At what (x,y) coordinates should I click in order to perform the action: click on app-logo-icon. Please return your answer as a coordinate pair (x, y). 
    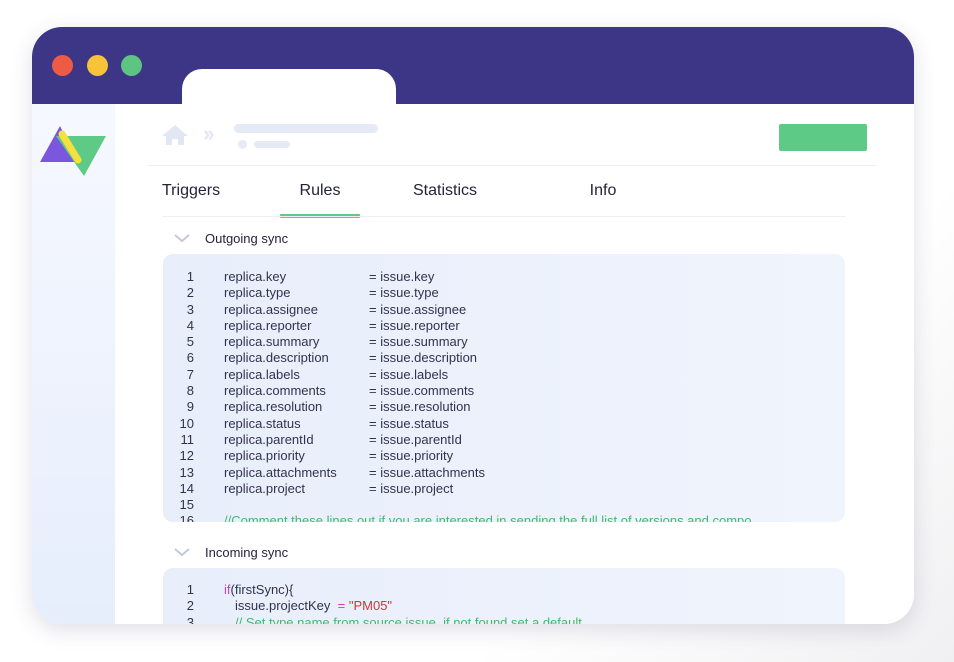
    Looking at the image, I should click on (73, 151).